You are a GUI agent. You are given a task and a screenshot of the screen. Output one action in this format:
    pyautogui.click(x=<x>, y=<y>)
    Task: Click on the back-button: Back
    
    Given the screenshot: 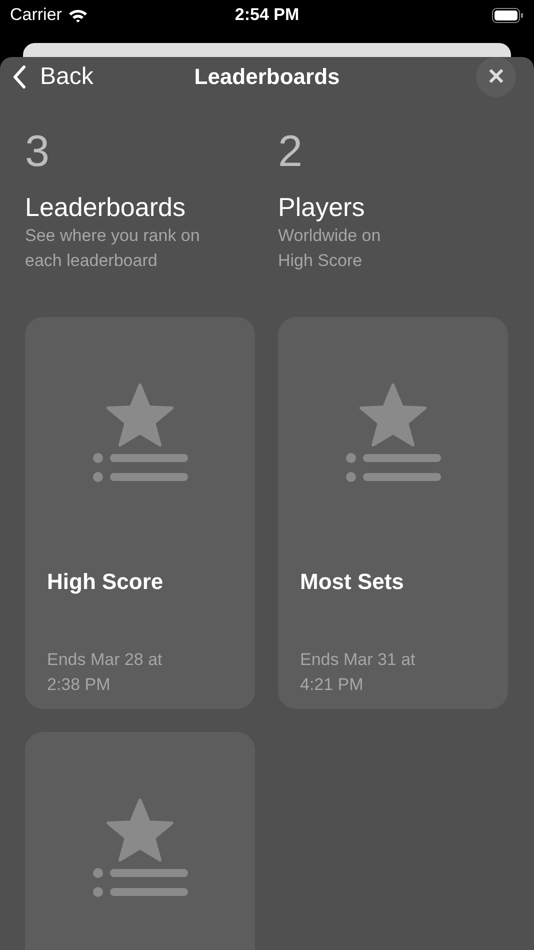 What is the action you would take?
    pyautogui.click(x=53, y=77)
    